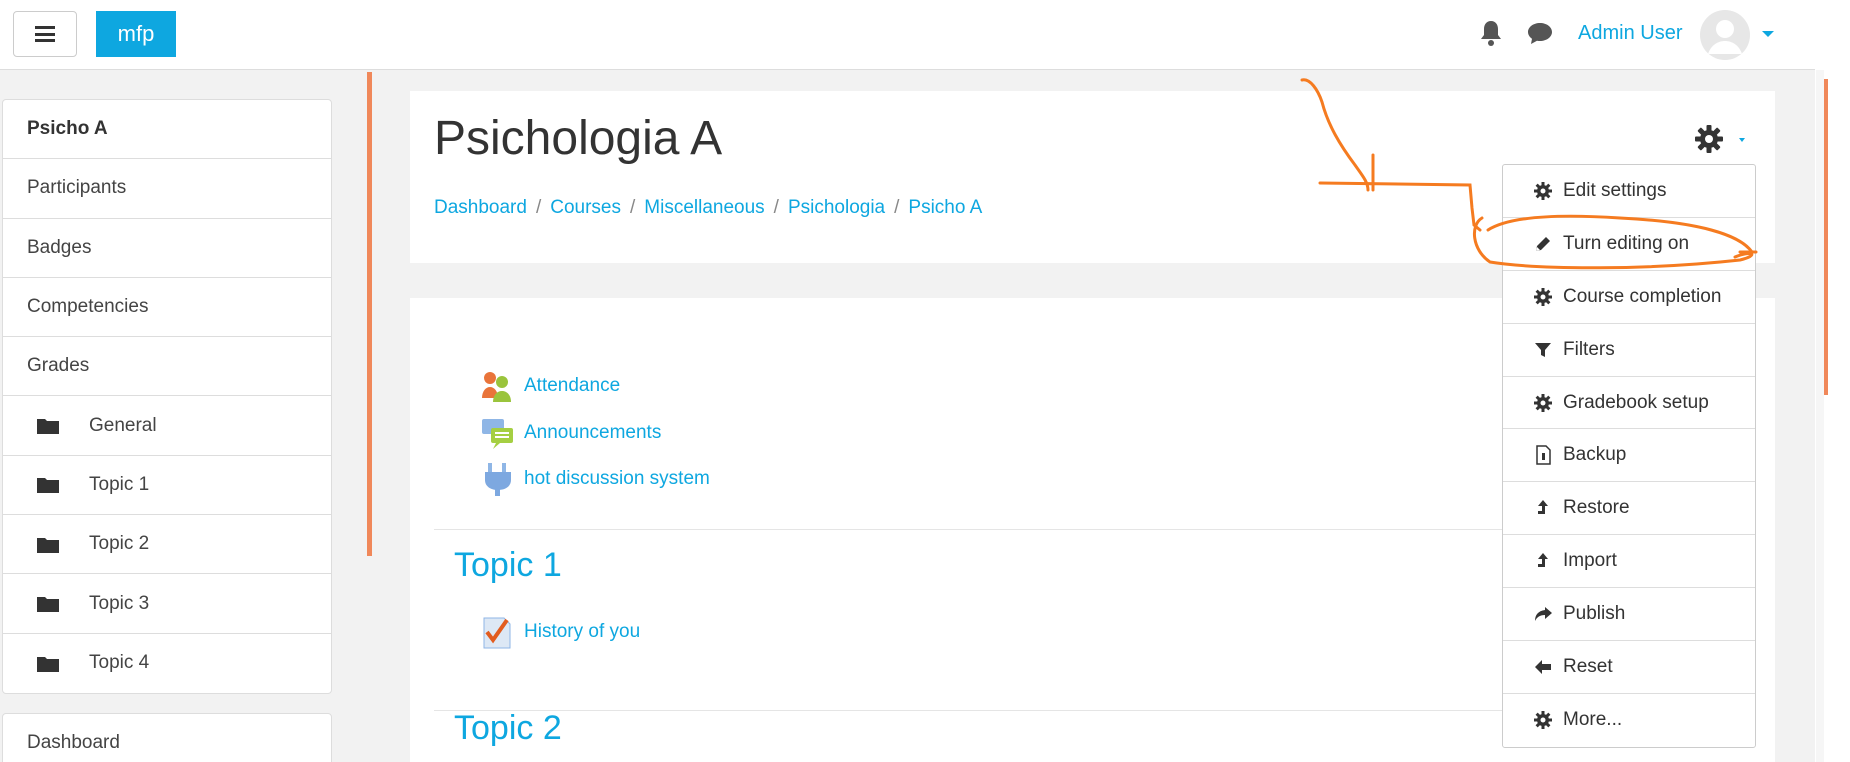 Image resolution: width=1850 pixels, height=762 pixels. I want to click on sidebar-item-topic-1: Topic 1, so click(167, 486).